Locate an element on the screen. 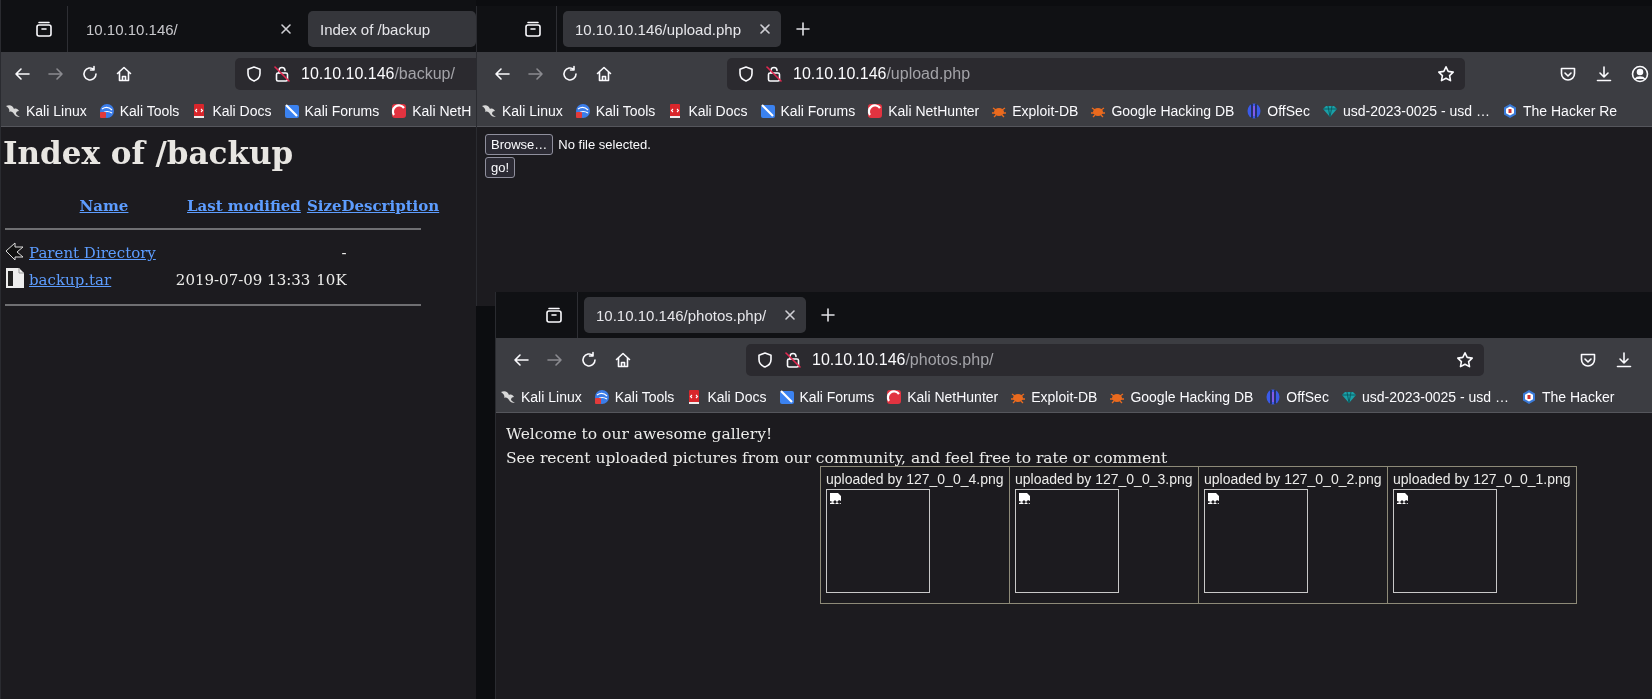  gallery-text: Welcome to our awesome gallery! is located at coordinates (639, 434).